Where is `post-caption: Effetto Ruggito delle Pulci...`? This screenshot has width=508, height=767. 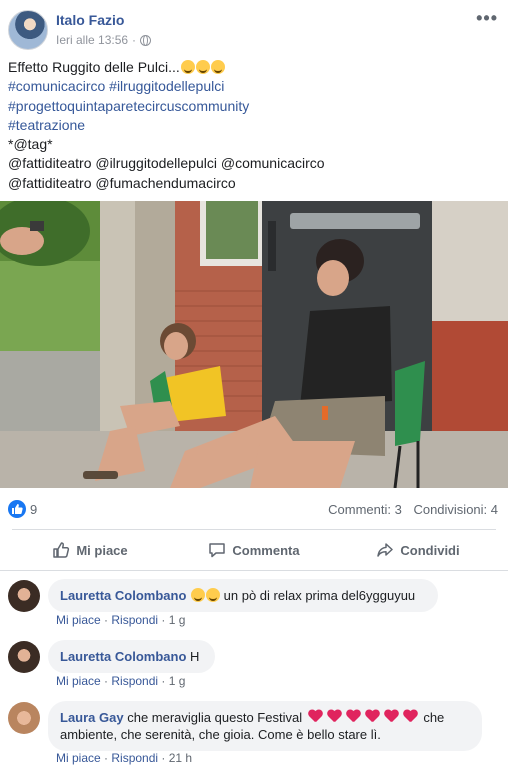
post-caption: Effetto Ruggito delle Pulci... is located at coordinates (94, 67).